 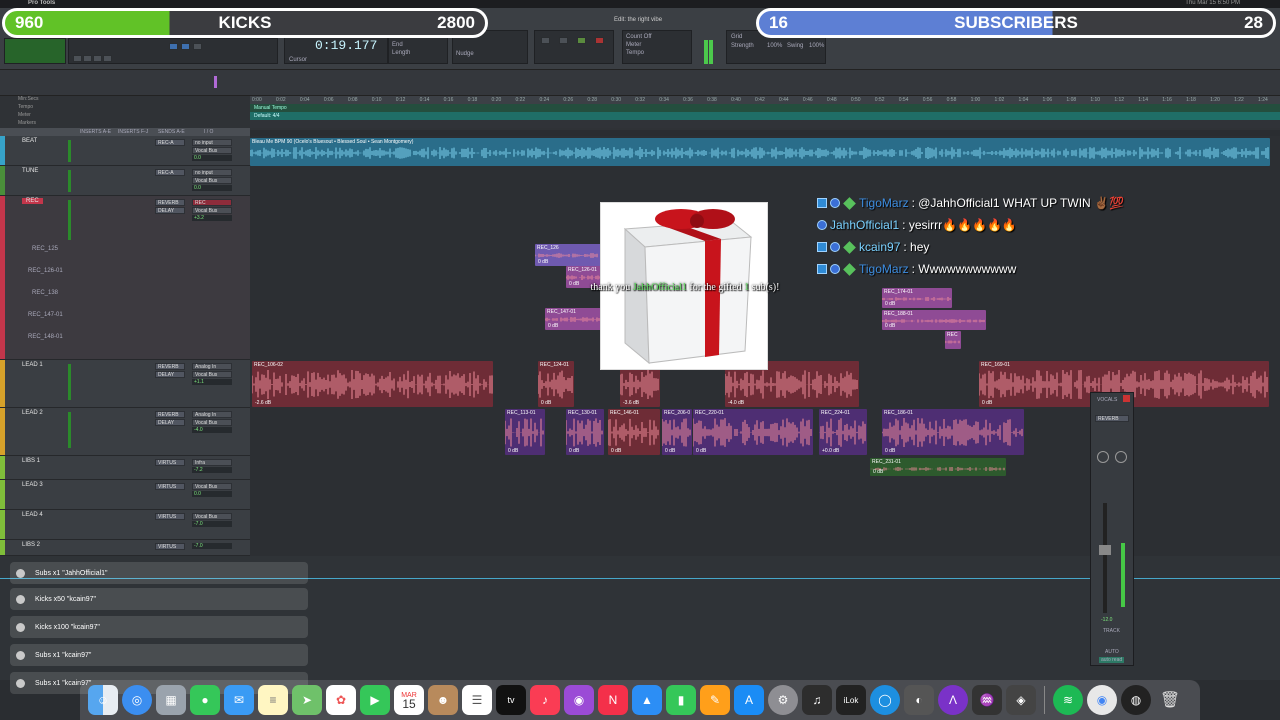 What do you see at coordinates (917, 298) in the screenshot?
I see `audio-clip-rec: REC_174-01 0 dB` at bounding box center [917, 298].